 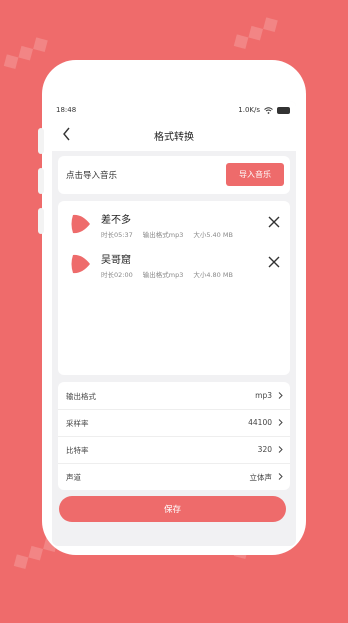 I want to click on setting-row-channel: 声道 立体声, so click(x=174, y=476).